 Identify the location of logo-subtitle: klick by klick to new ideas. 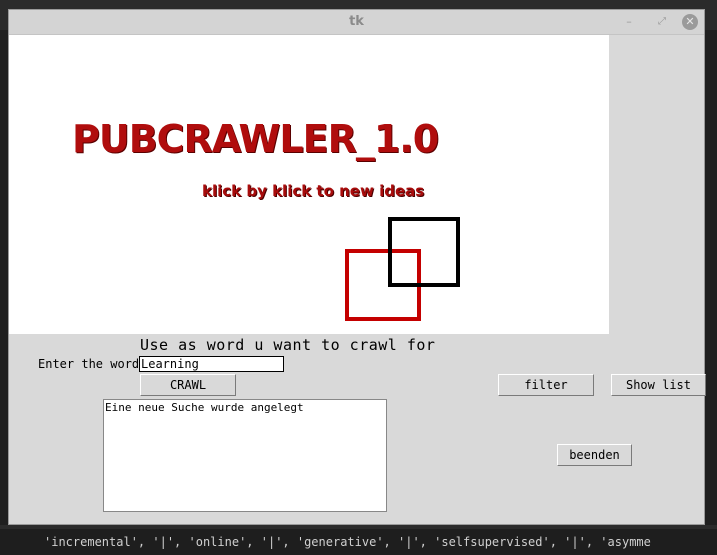
(313, 191).